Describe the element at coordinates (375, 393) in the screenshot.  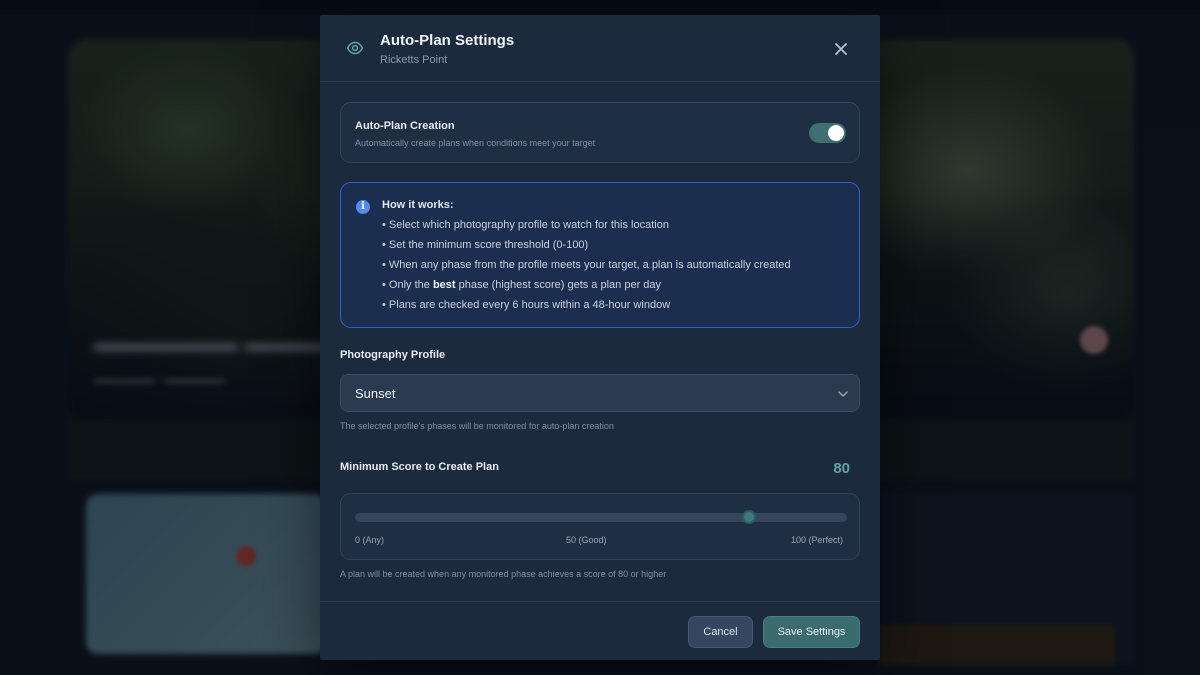
I see `selected-profile: Sunset` at that location.